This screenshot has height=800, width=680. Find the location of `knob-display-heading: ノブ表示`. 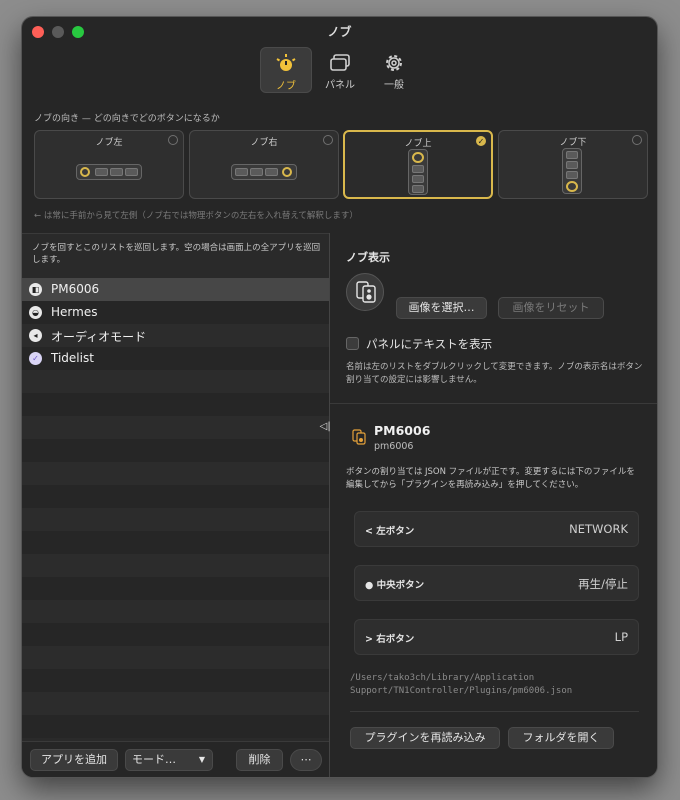

knob-display-heading: ノブ表示 is located at coordinates (368, 257).